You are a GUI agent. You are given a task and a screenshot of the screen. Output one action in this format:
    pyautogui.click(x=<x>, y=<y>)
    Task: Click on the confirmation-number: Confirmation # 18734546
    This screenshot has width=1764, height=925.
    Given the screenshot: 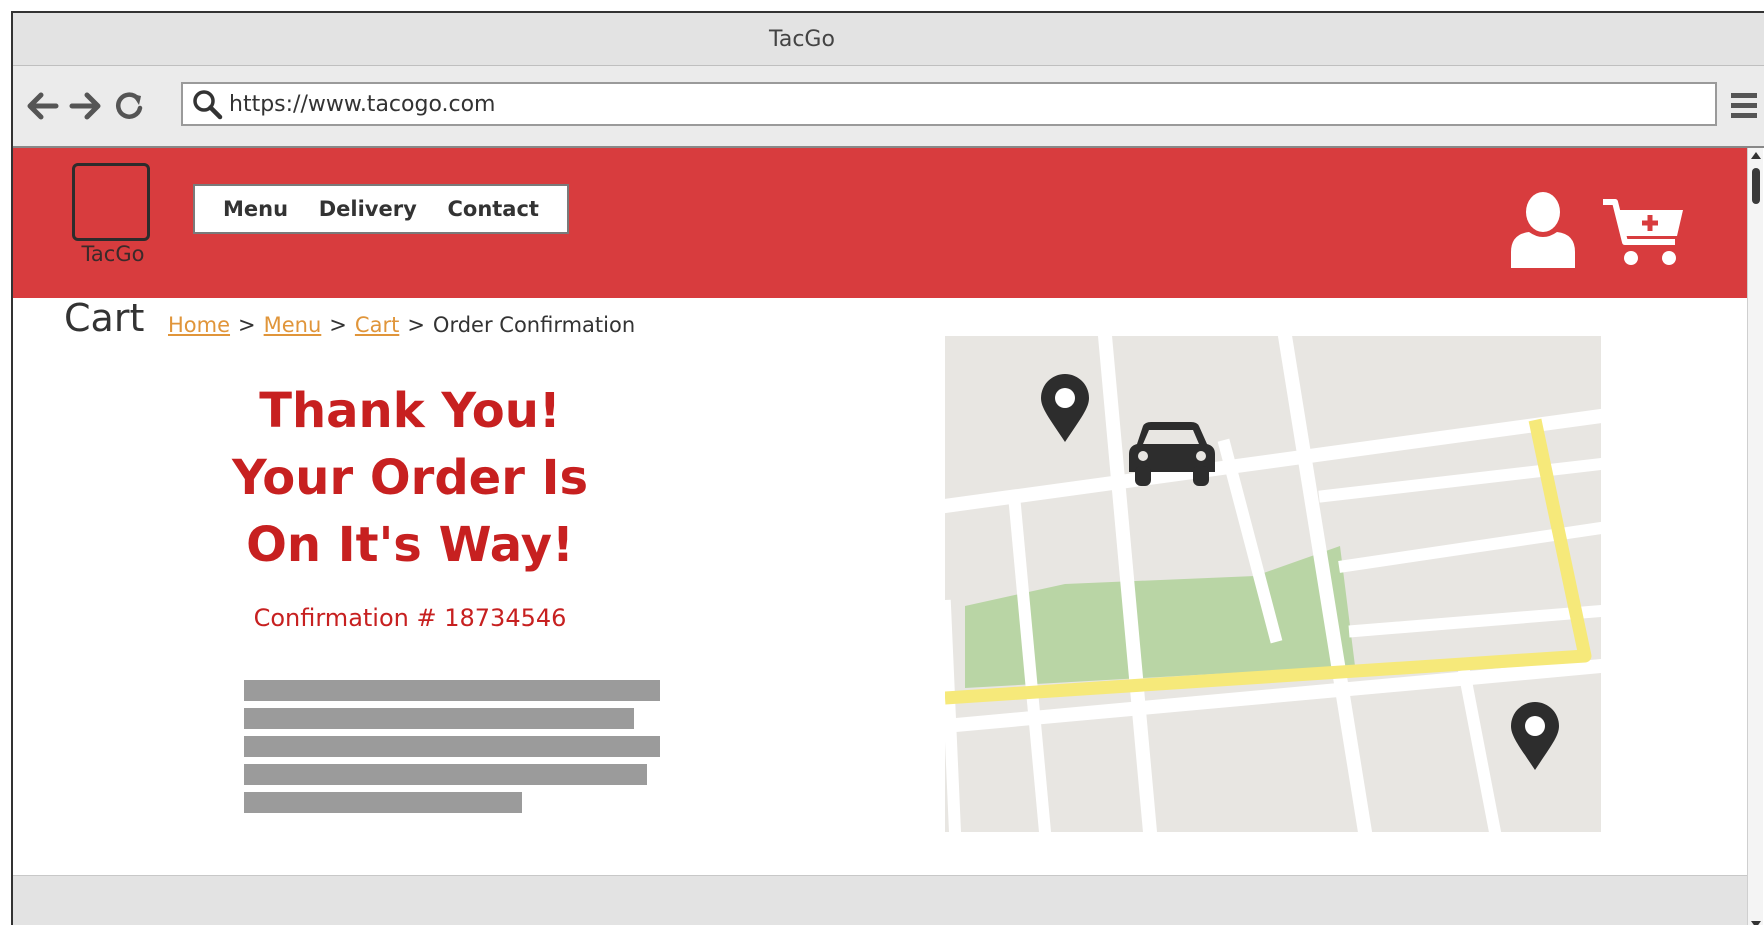 What is the action you would take?
    pyautogui.click(x=410, y=618)
    